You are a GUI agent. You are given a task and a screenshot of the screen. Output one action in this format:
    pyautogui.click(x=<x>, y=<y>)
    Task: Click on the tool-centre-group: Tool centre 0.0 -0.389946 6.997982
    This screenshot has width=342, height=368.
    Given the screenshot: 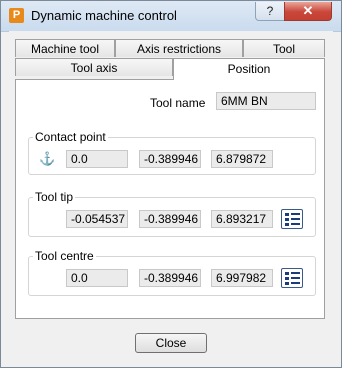 What is the action you would take?
    pyautogui.click(x=172, y=272)
    